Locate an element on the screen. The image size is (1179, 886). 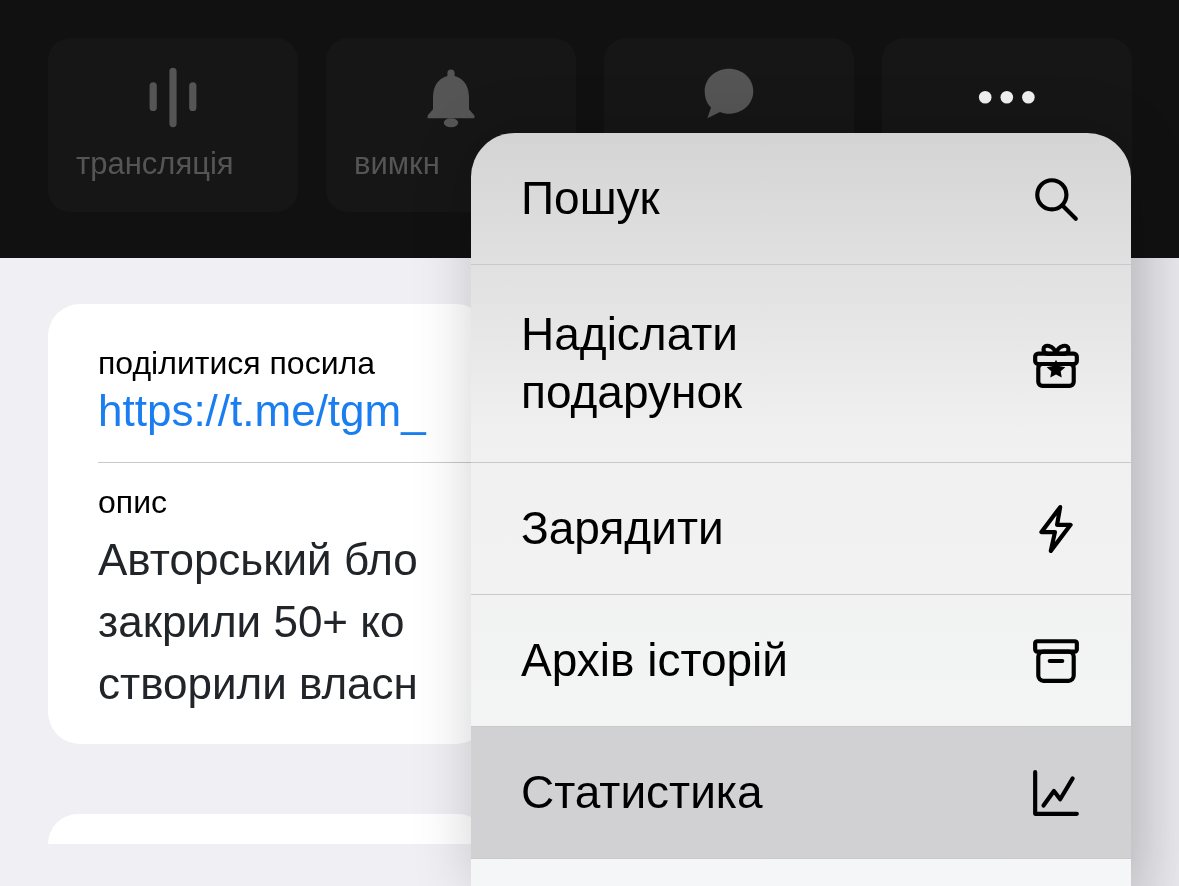
menu-item: Пошук is located at coordinates (801, 199).